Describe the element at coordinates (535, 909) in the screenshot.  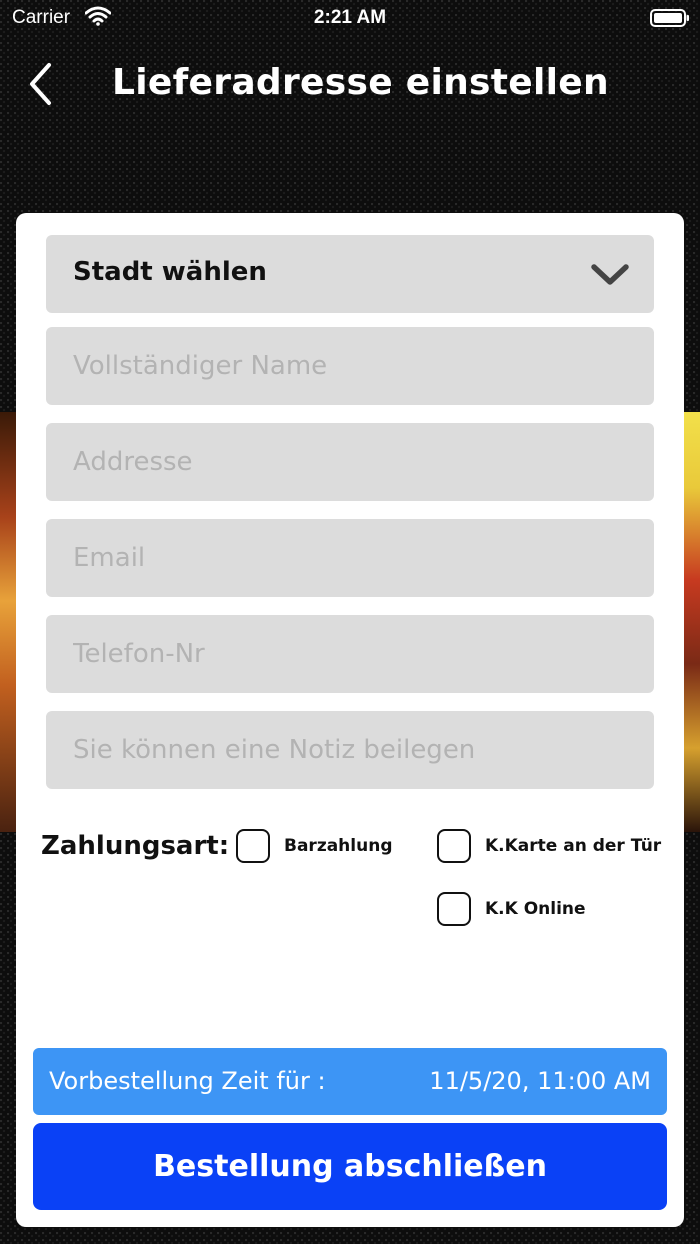
I see `payment-option-label: K.K Online` at that location.